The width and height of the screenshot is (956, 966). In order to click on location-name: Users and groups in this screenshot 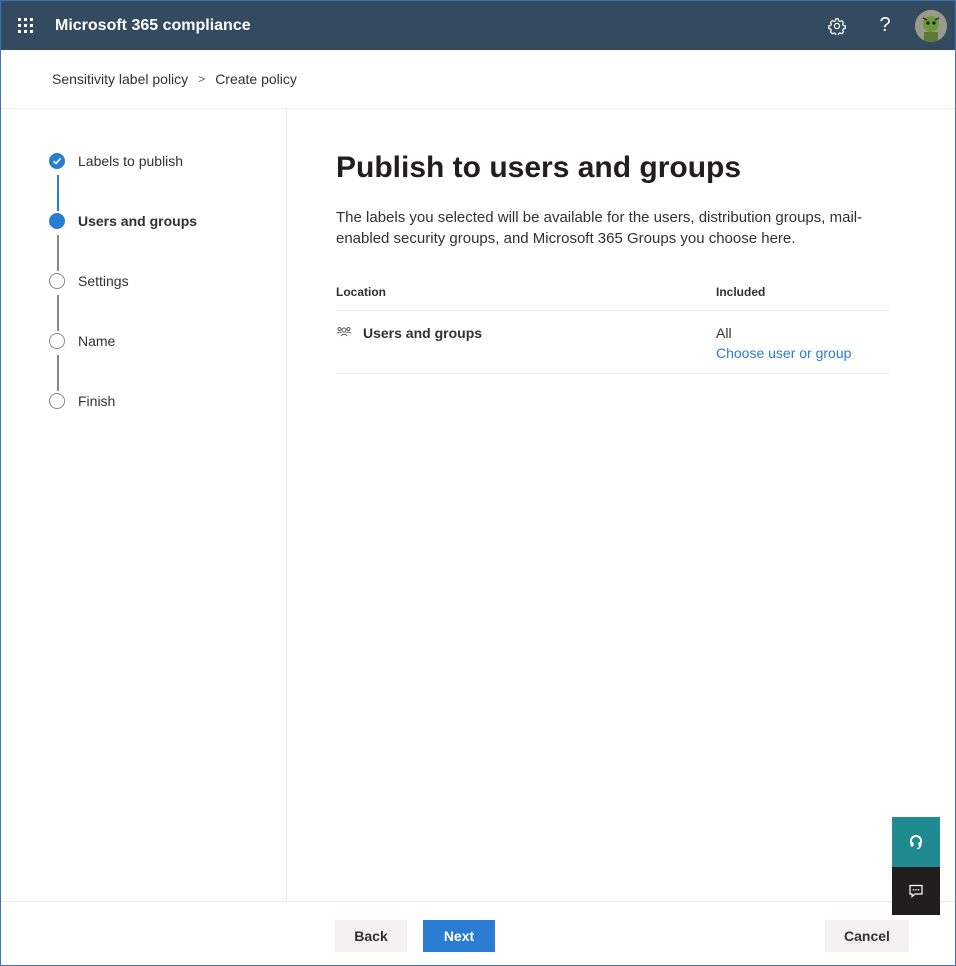, I will do `click(423, 333)`.